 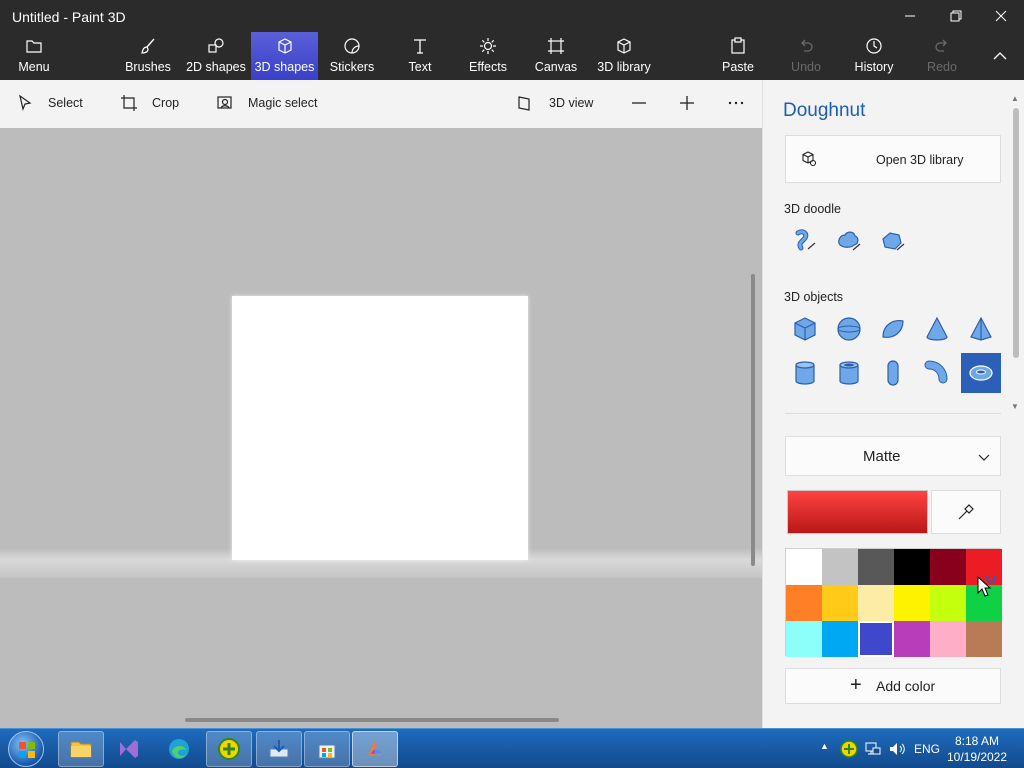 I want to click on tab-brushes: Brushes, so click(x=148, y=56).